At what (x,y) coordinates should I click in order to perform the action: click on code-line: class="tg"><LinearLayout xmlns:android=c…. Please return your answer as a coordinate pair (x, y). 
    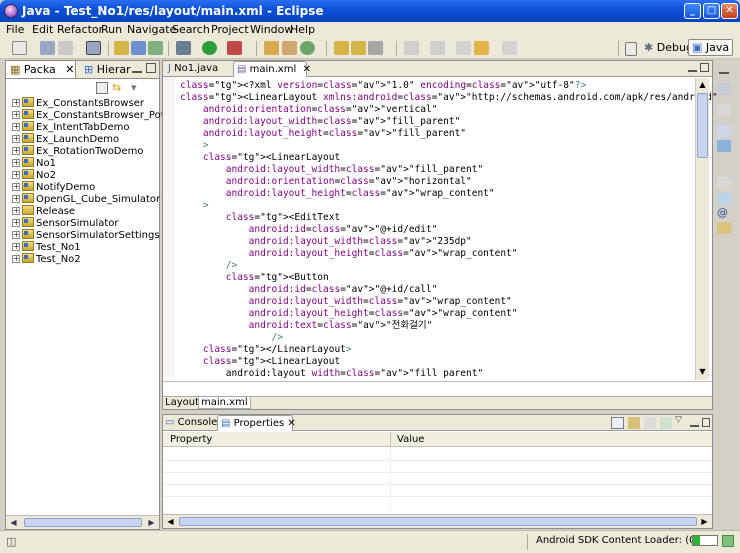
    Looking at the image, I should click on (449, 98).